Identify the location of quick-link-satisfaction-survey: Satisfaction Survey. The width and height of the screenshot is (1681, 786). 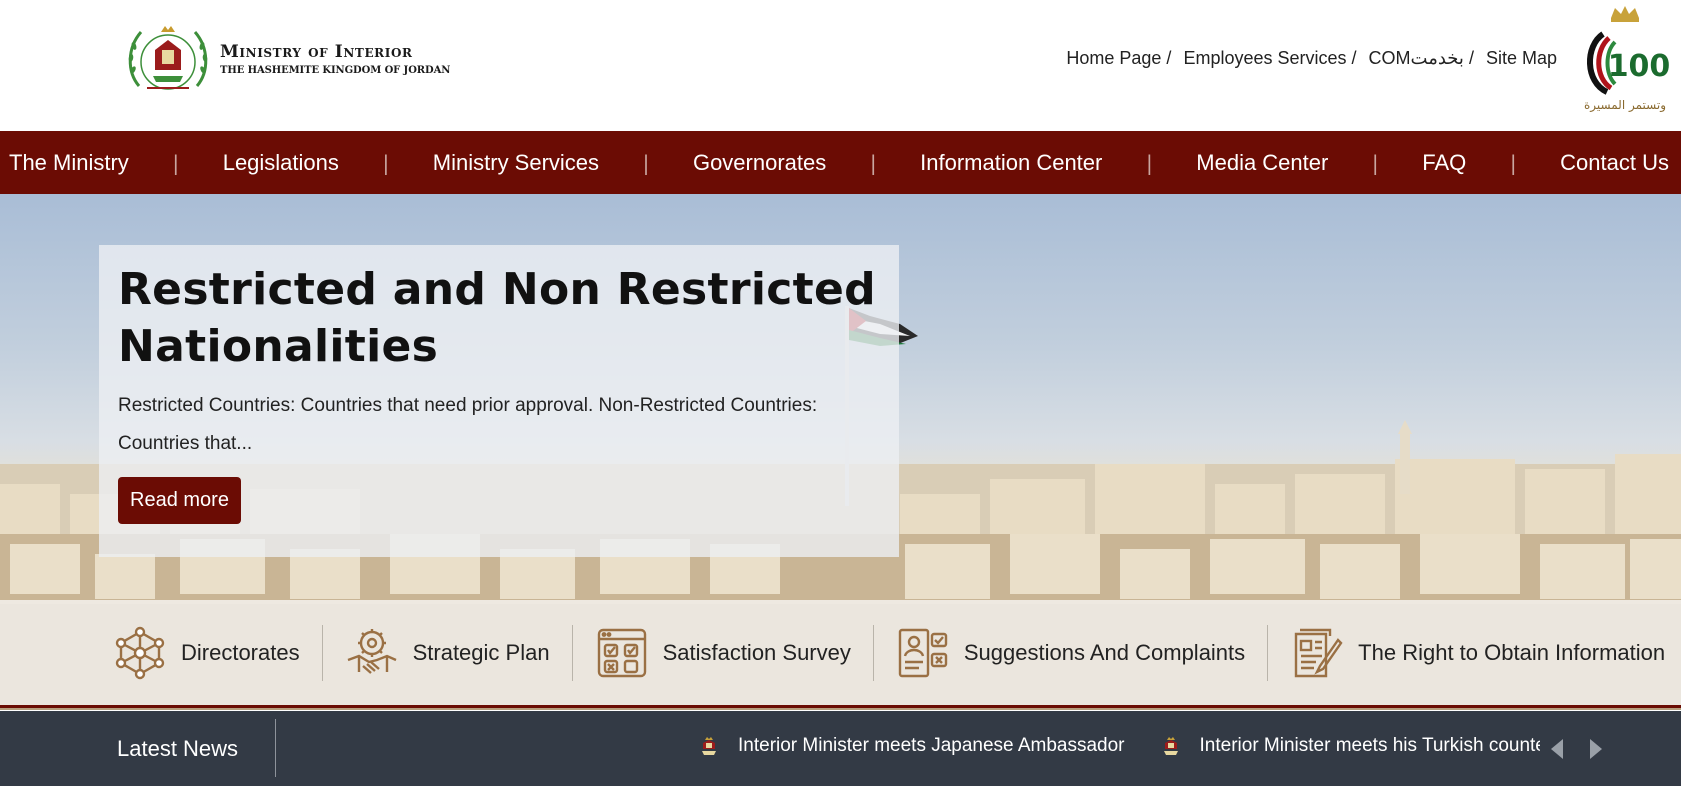
(723, 653).